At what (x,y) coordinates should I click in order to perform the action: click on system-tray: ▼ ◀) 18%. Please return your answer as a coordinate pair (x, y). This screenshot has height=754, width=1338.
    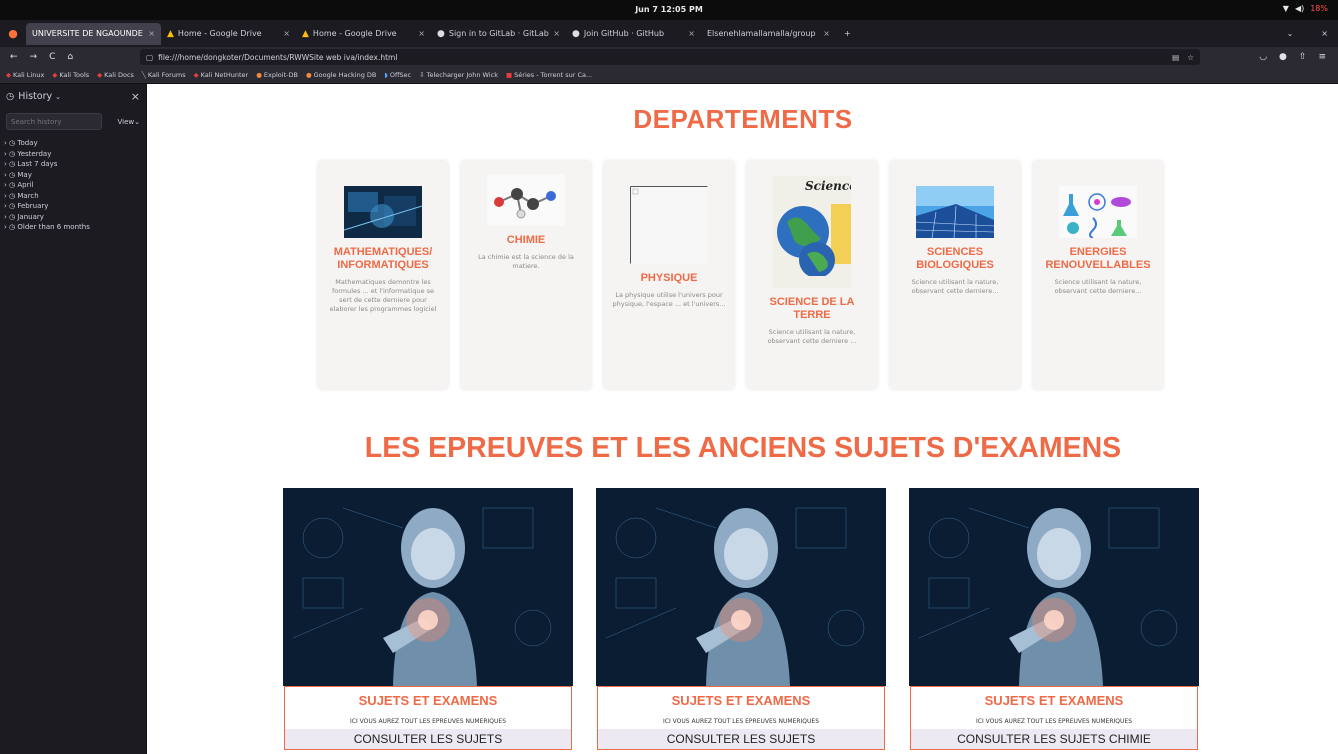
    Looking at the image, I should click on (1305, 8).